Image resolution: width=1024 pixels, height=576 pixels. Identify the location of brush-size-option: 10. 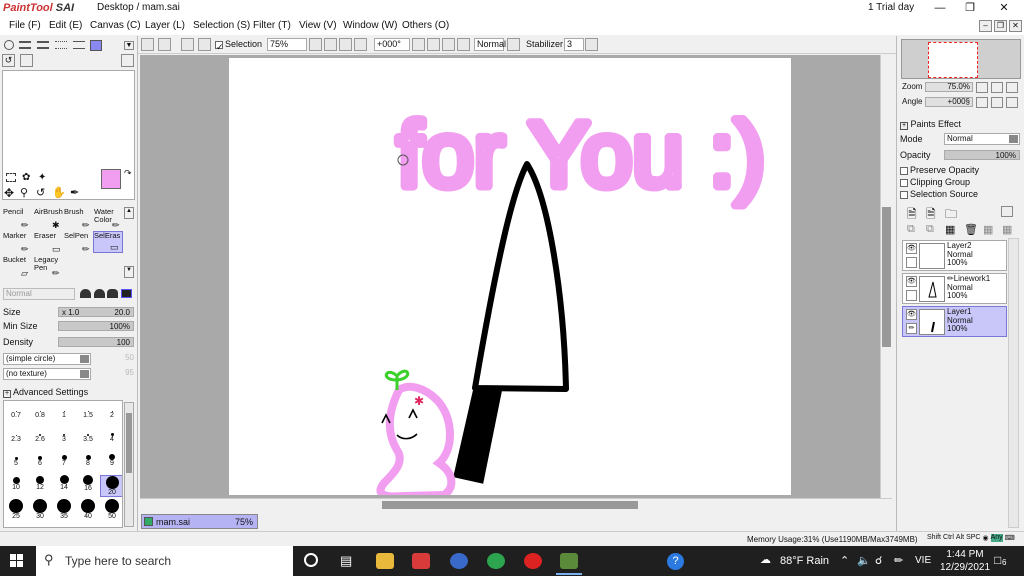
(16, 483).